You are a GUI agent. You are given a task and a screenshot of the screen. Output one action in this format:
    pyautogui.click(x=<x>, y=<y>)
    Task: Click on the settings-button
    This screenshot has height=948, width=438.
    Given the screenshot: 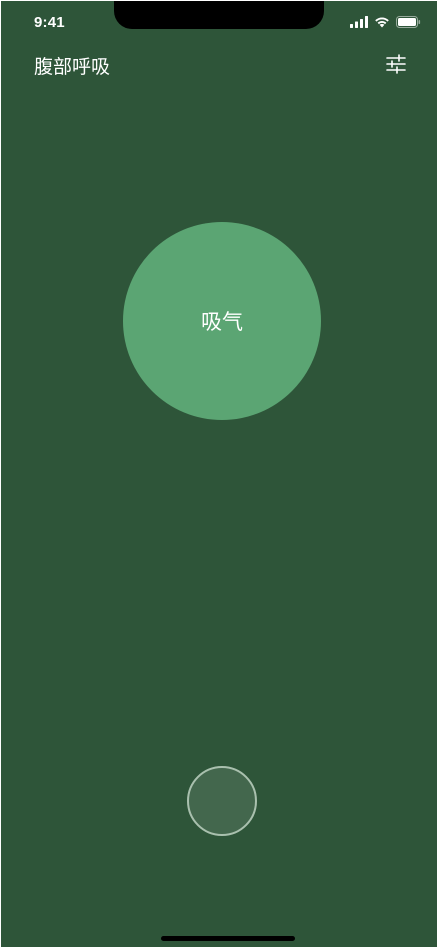 What is the action you would take?
    pyautogui.click(x=396, y=64)
    